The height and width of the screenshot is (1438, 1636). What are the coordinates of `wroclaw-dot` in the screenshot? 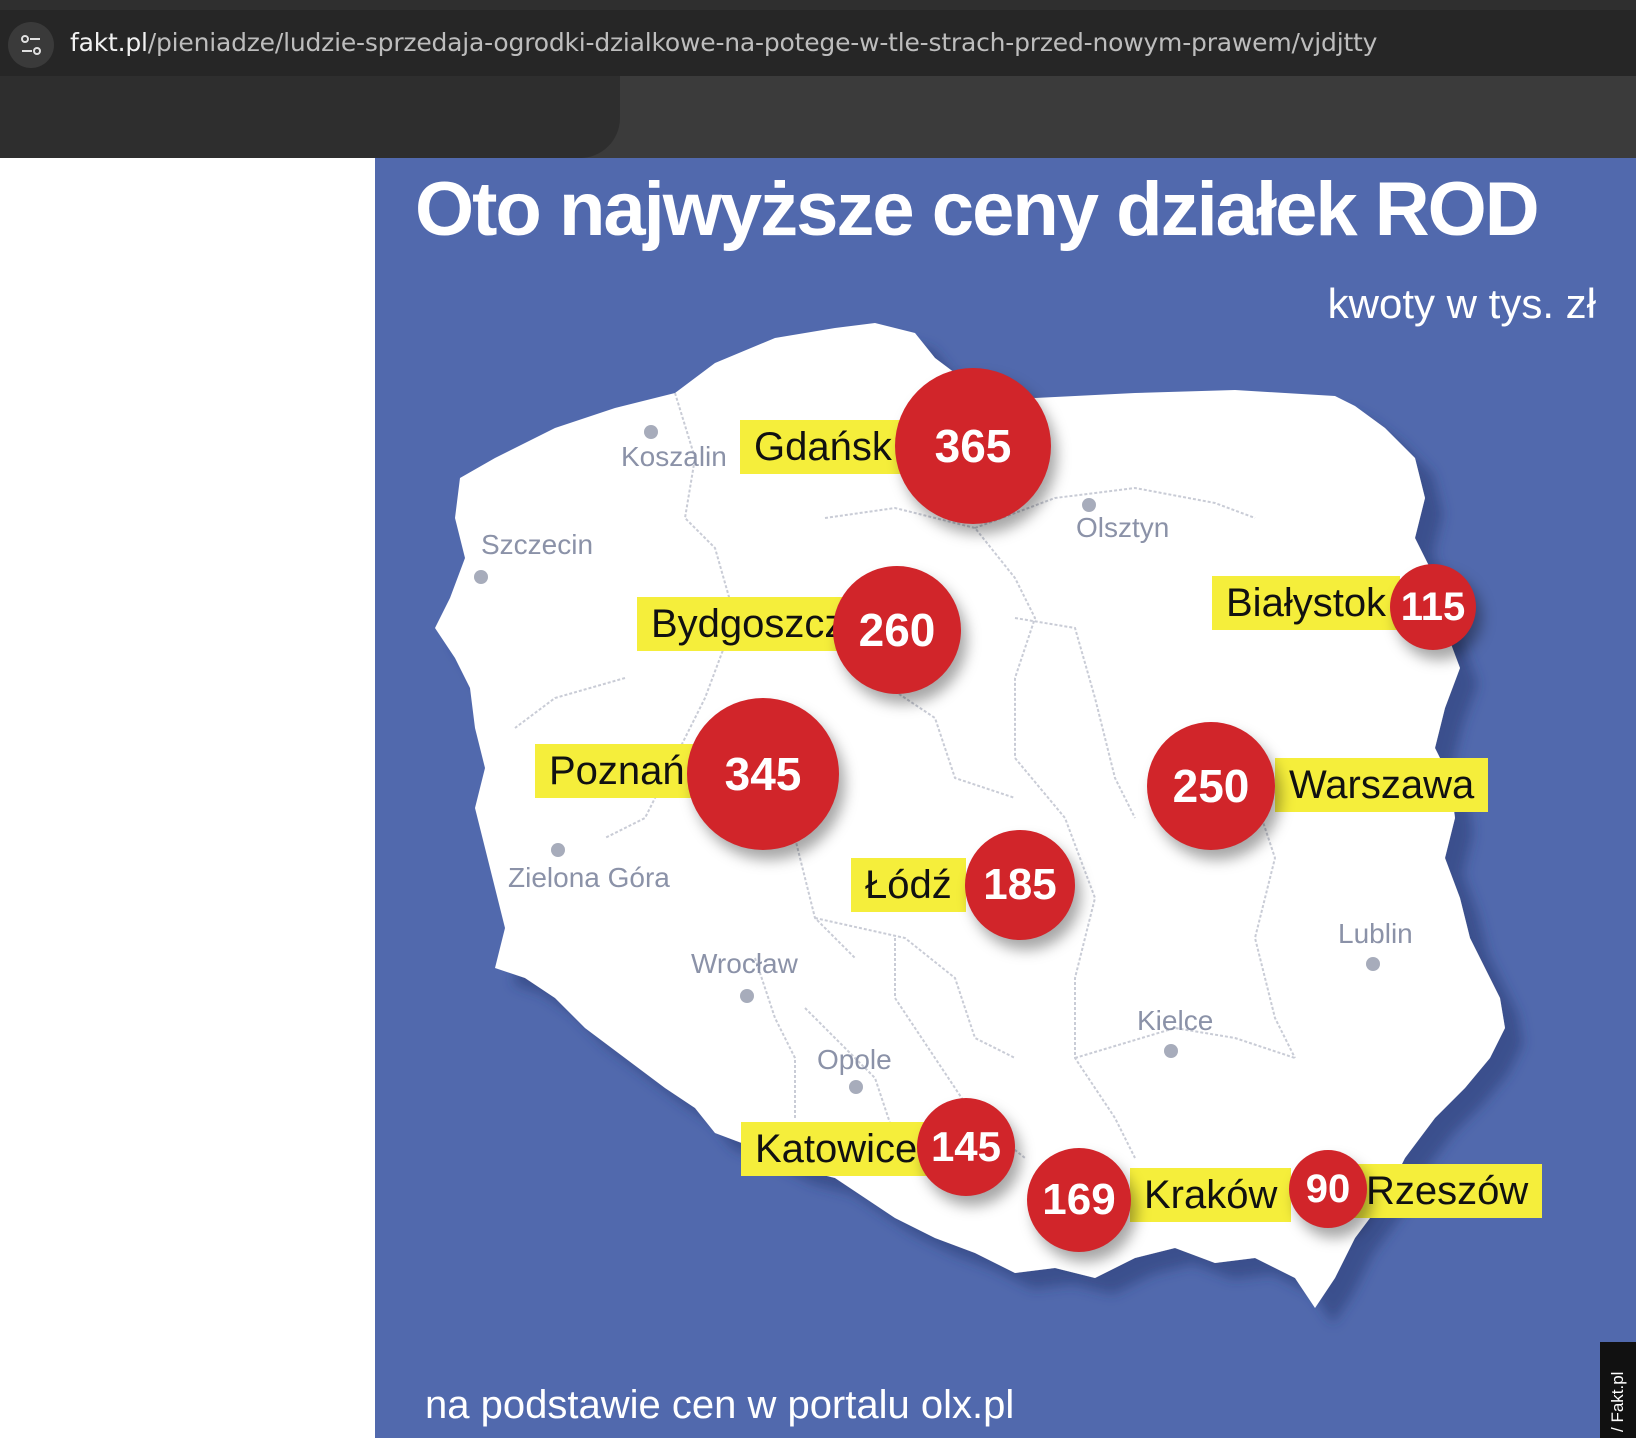 It's located at (747, 996).